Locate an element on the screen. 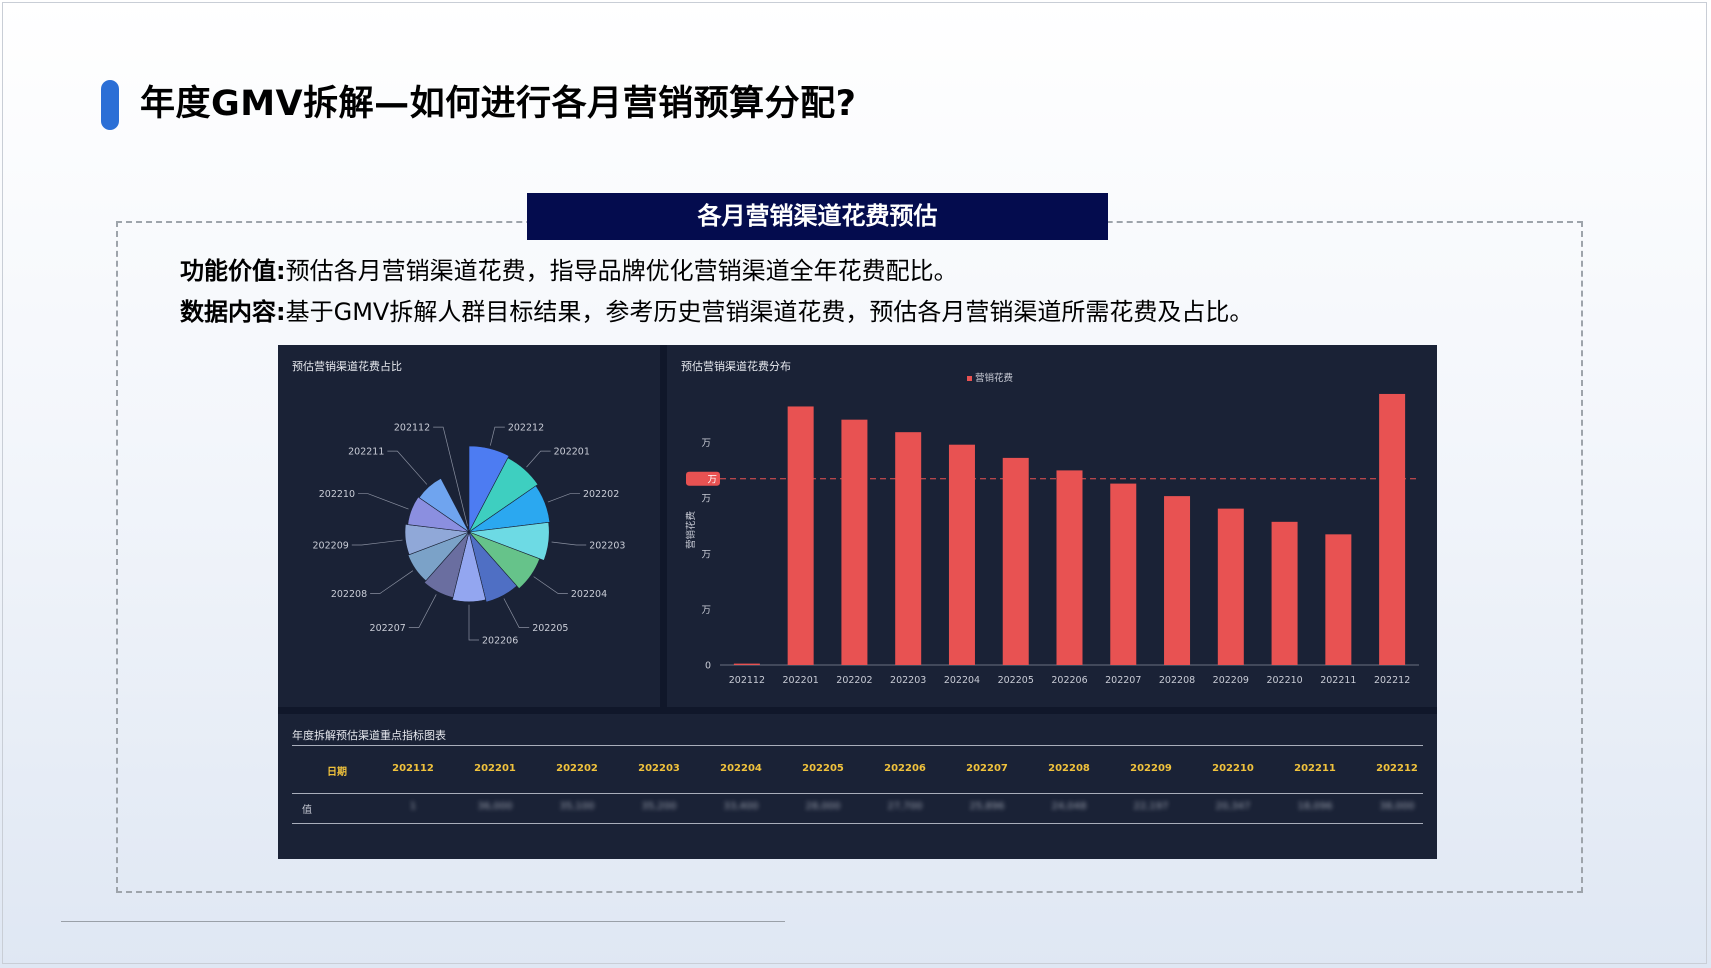 This screenshot has width=1711, height=968. x-tick-label: 202207 is located at coordinates (1123, 680).